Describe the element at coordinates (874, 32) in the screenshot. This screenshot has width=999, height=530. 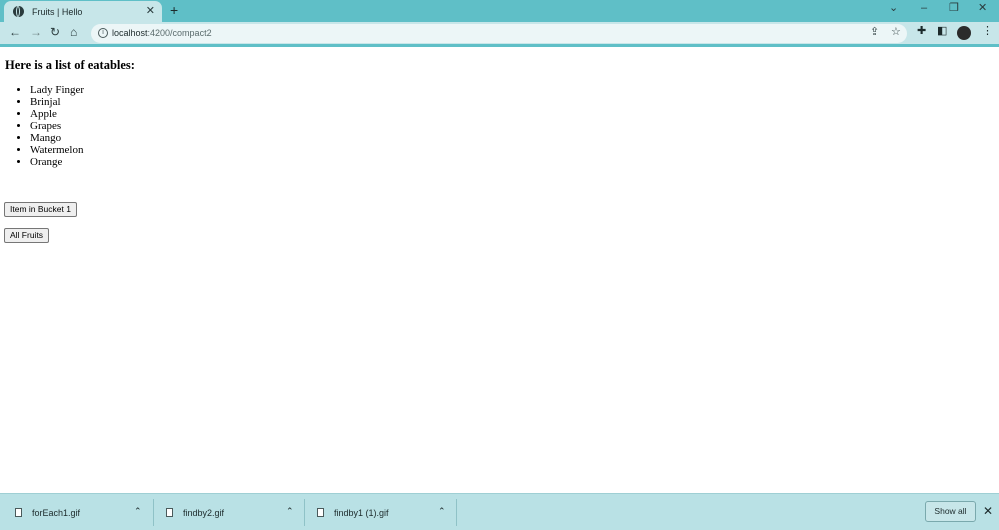
I see `share-icon: ⇪` at that location.